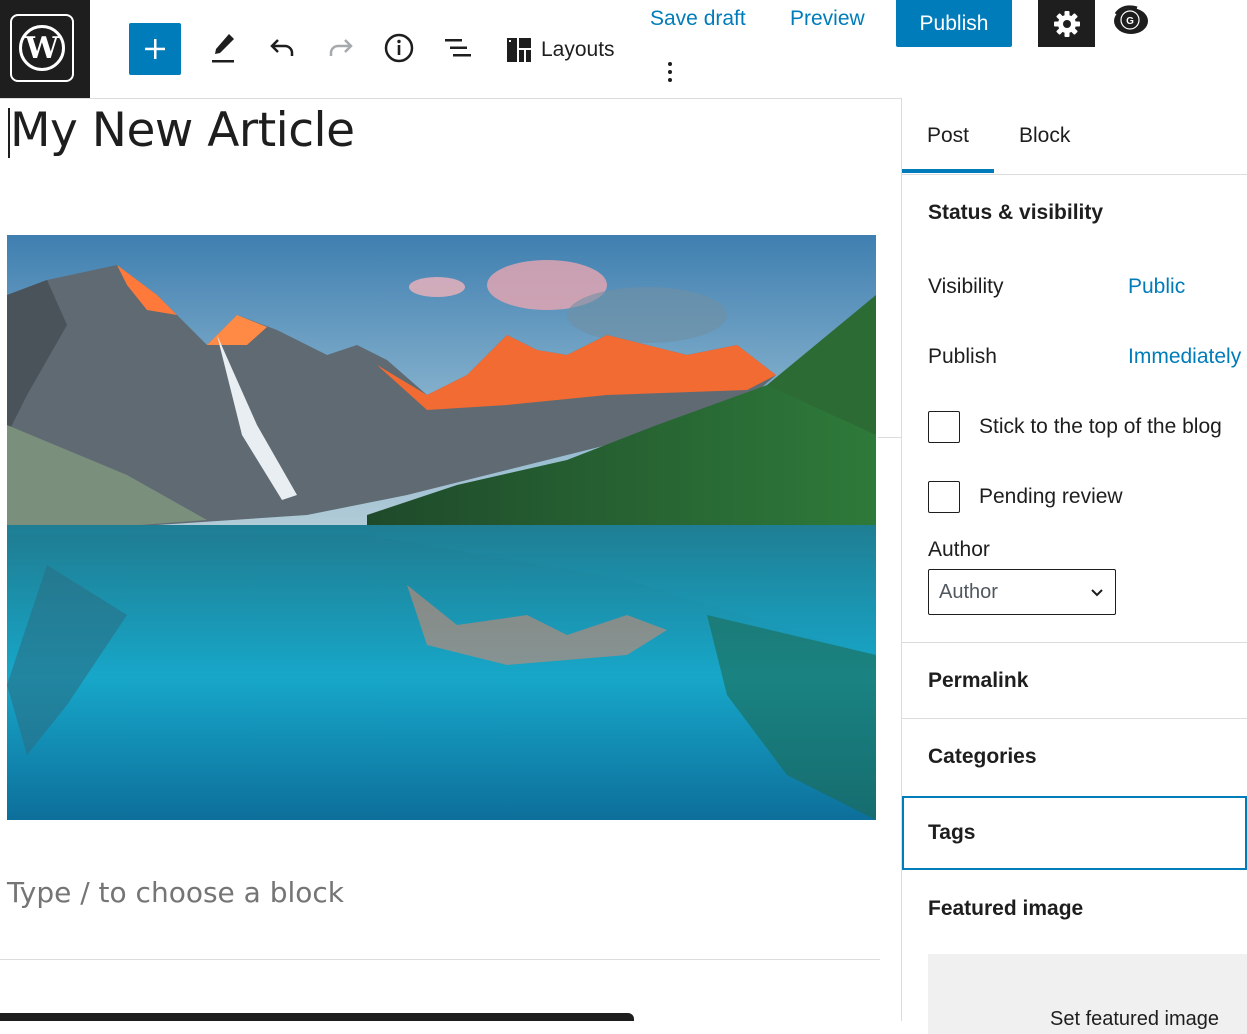 Image resolution: width=1247 pixels, height=1034 pixels. I want to click on editor-divider, so click(440, 959).